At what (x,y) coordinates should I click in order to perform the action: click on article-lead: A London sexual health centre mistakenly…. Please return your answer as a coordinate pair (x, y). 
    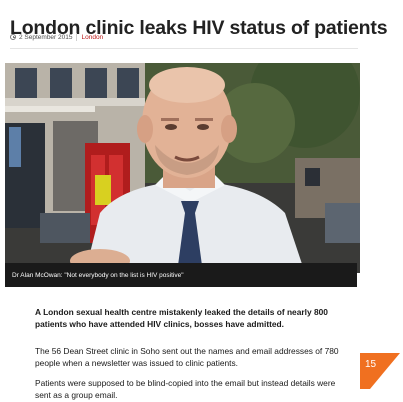
    Looking at the image, I should click on (181, 318).